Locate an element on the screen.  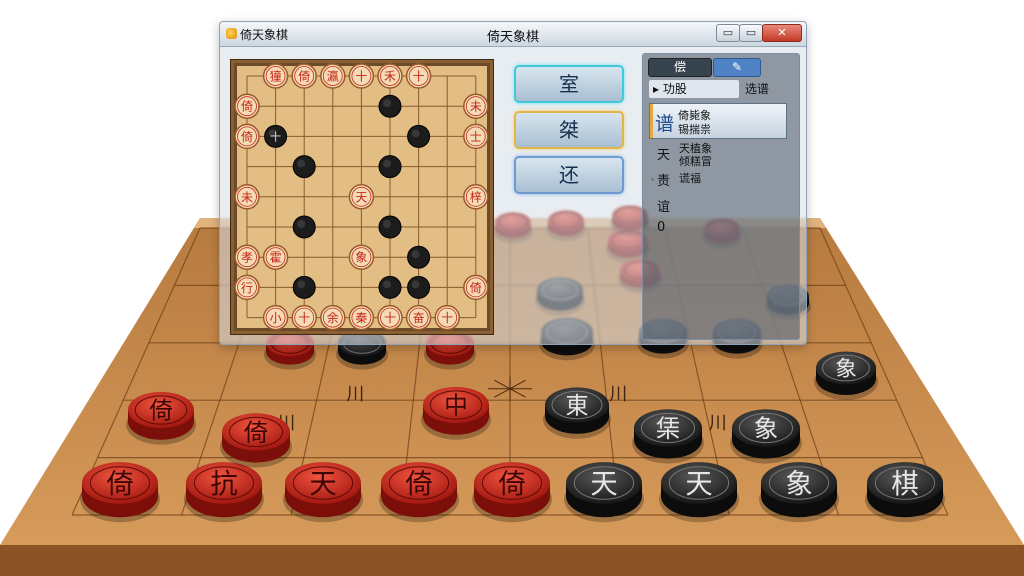
svg-text: 栠 is located at coordinates (668, 428).